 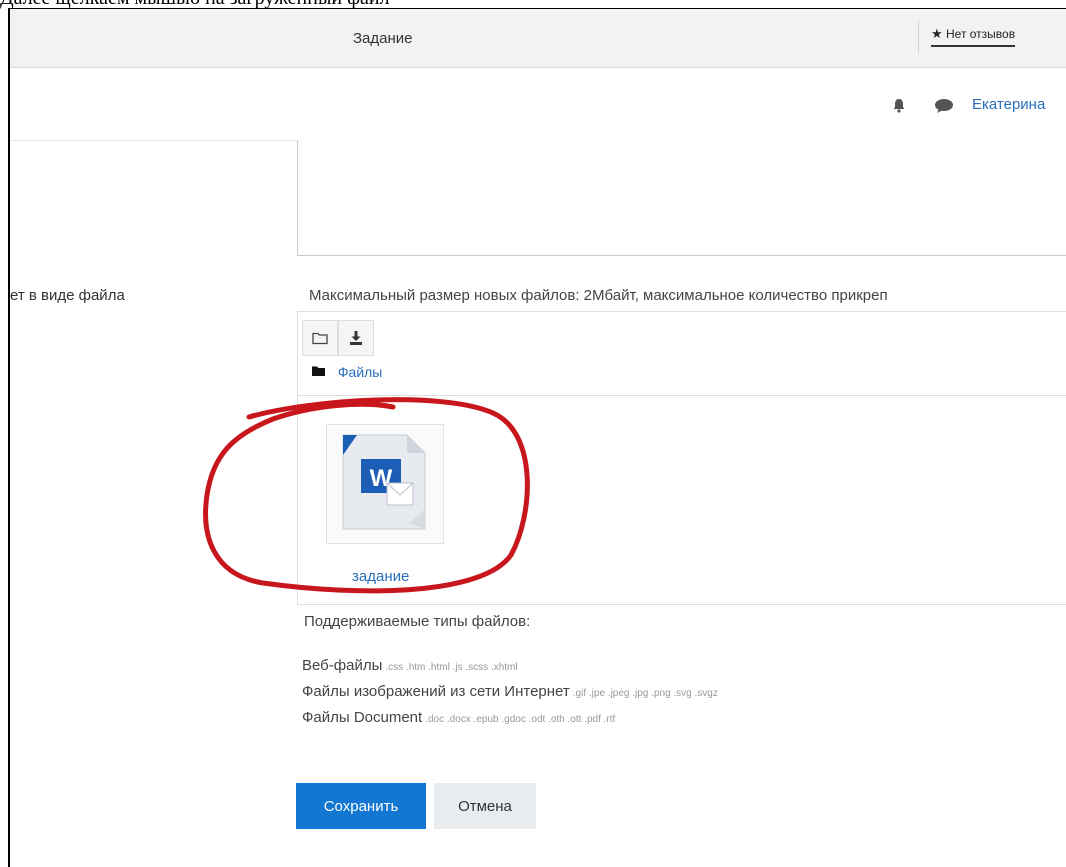 What do you see at coordinates (67, 295) in the screenshot?
I see `file-submission-label: ет в виде файла` at bounding box center [67, 295].